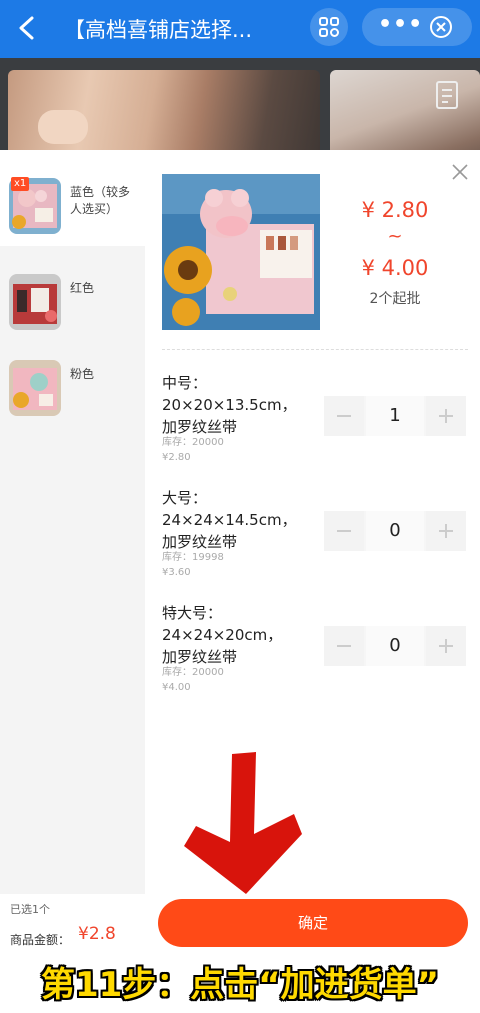 Image resolution: width=480 pixels, height=1013 pixels. What do you see at coordinates (241, 252) in the screenshot?
I see `product-image` at bounding box center [241, 252].